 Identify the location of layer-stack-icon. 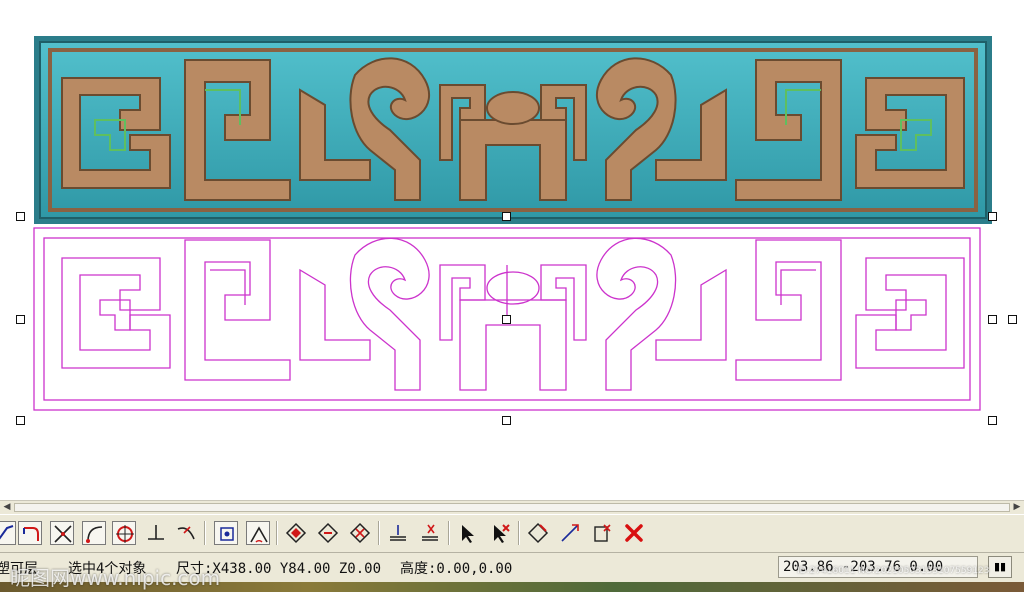
(398, 533).